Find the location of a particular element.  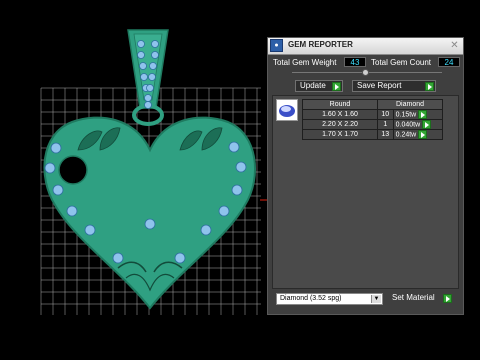

table-row: 1.60 X 1.60 10 0.15tw is located at coordinates (373, 114).